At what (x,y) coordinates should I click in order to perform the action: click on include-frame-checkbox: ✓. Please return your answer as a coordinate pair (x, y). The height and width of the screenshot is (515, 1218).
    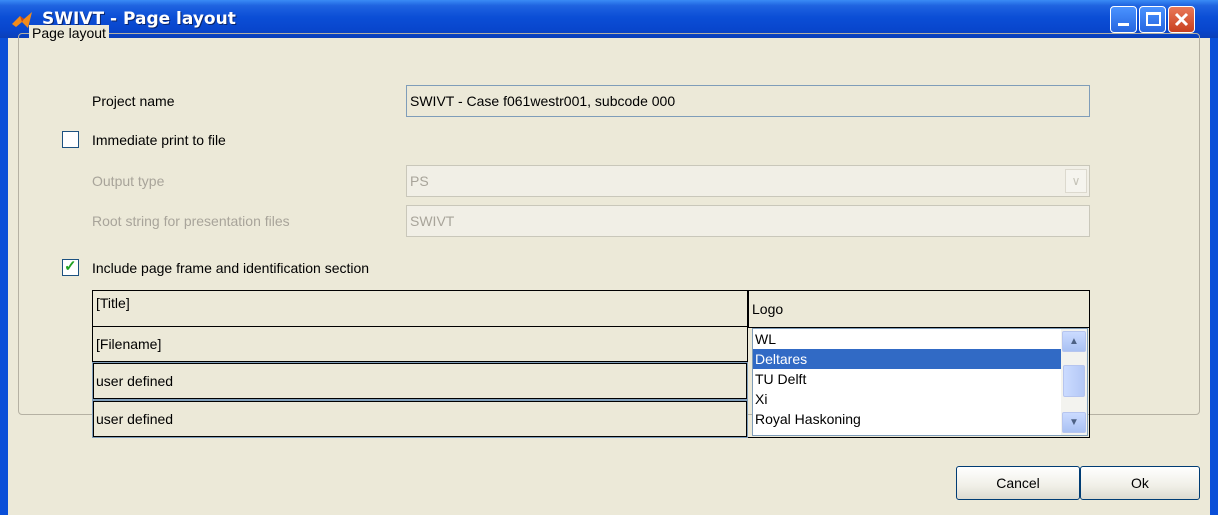
    Looking at the image, I should click on (70, 267).